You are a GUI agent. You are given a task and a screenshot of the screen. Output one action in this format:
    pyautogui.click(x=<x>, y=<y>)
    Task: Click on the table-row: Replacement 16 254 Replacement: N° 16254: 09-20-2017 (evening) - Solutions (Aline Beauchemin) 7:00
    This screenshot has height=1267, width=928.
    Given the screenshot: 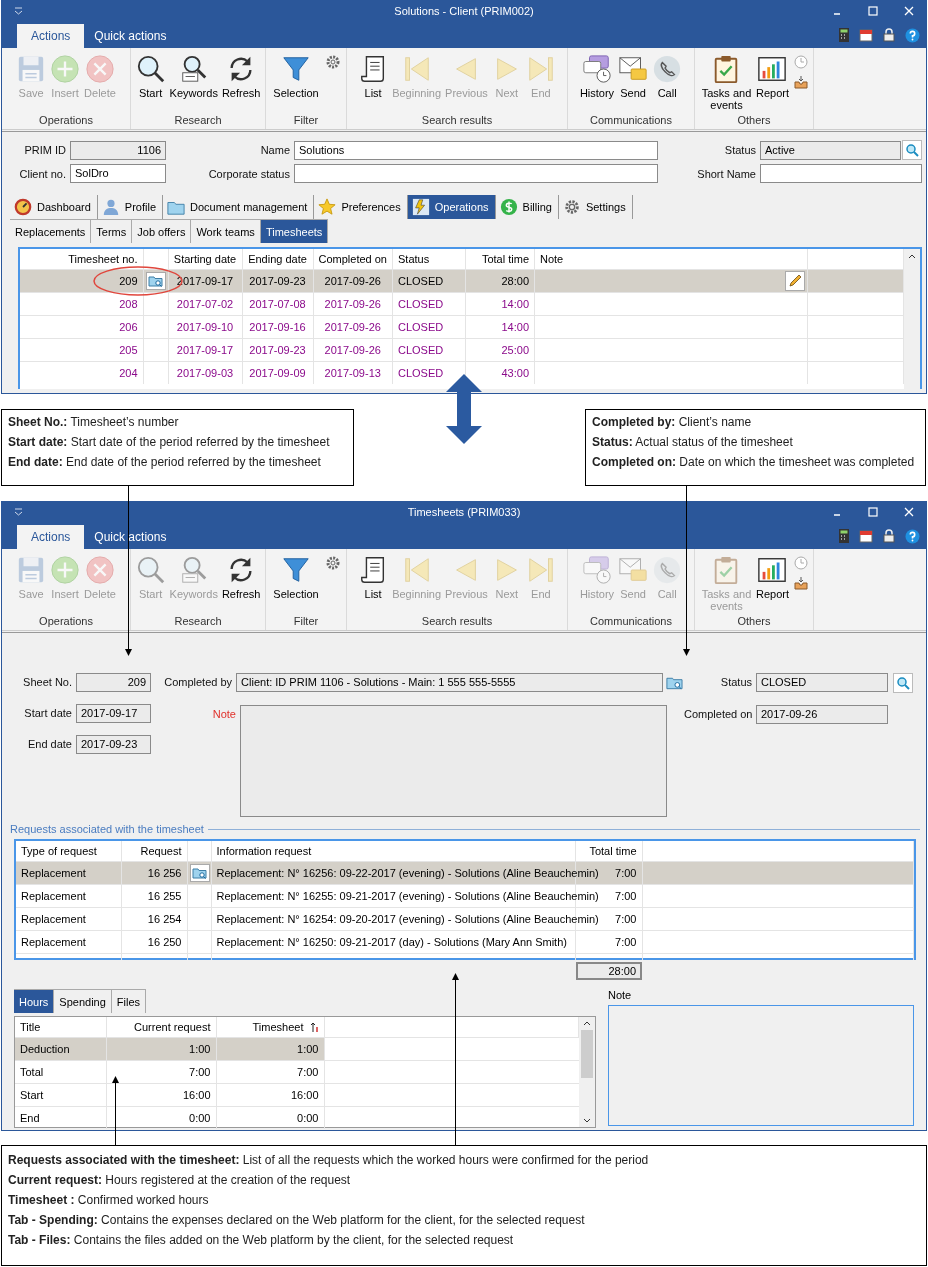 What is the action you would take?
    pyautogui.click(x=465, y=919)
    